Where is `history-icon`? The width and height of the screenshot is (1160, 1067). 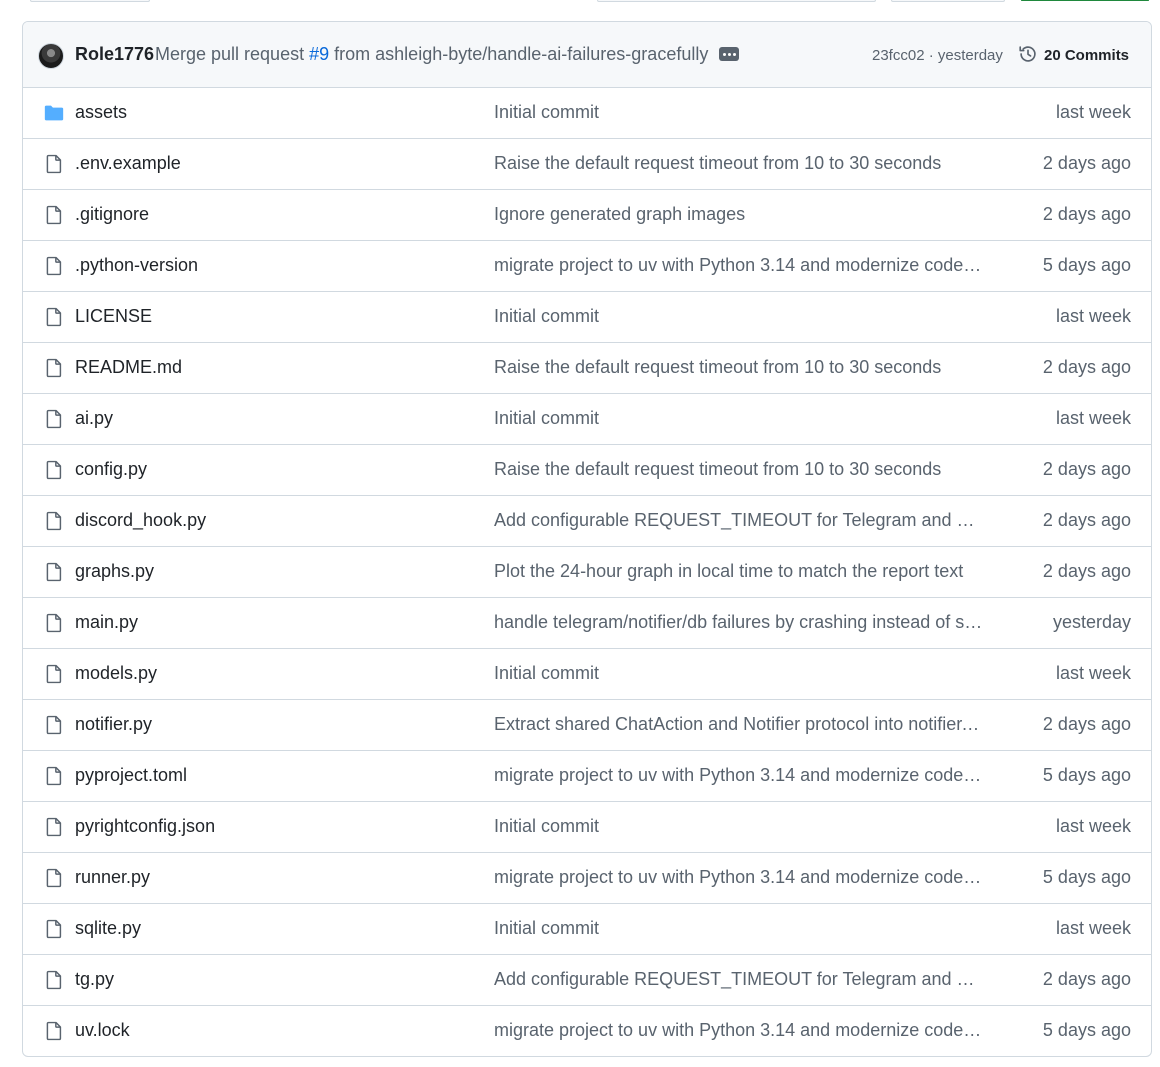 history-icon is located at coordinates (1028, 54).